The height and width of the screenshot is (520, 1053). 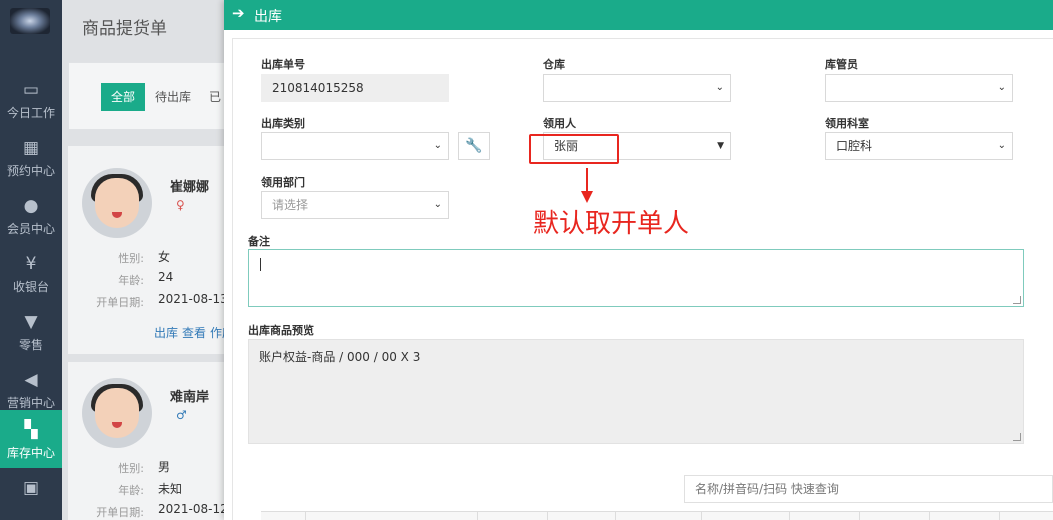 I want to click on sidebar-item-retail: ▼ 零售, so click(x=31, y=331).